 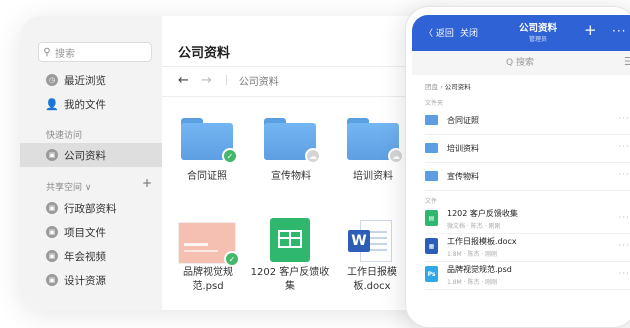 I want to click on folder-name: 宣传物料, so click(x=463, y=176).